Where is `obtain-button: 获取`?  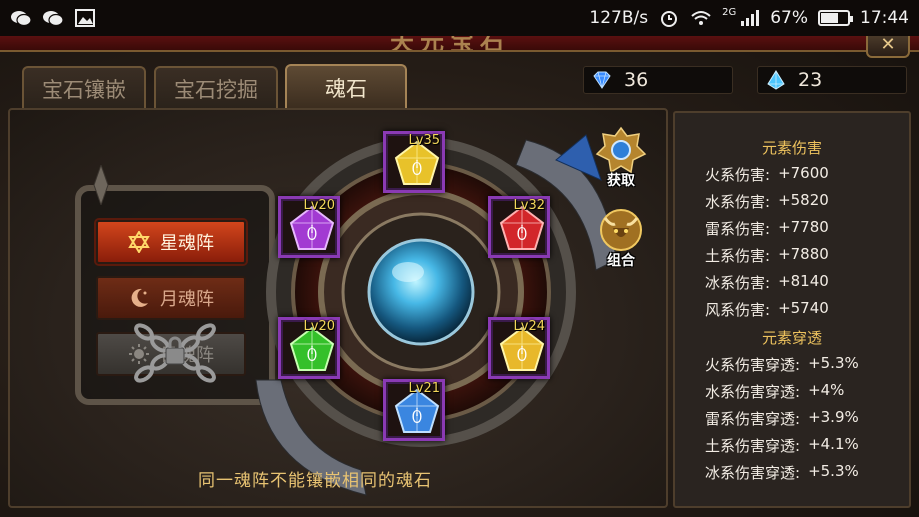
obtain-button: 获取 is located at coordinates (621, 157).